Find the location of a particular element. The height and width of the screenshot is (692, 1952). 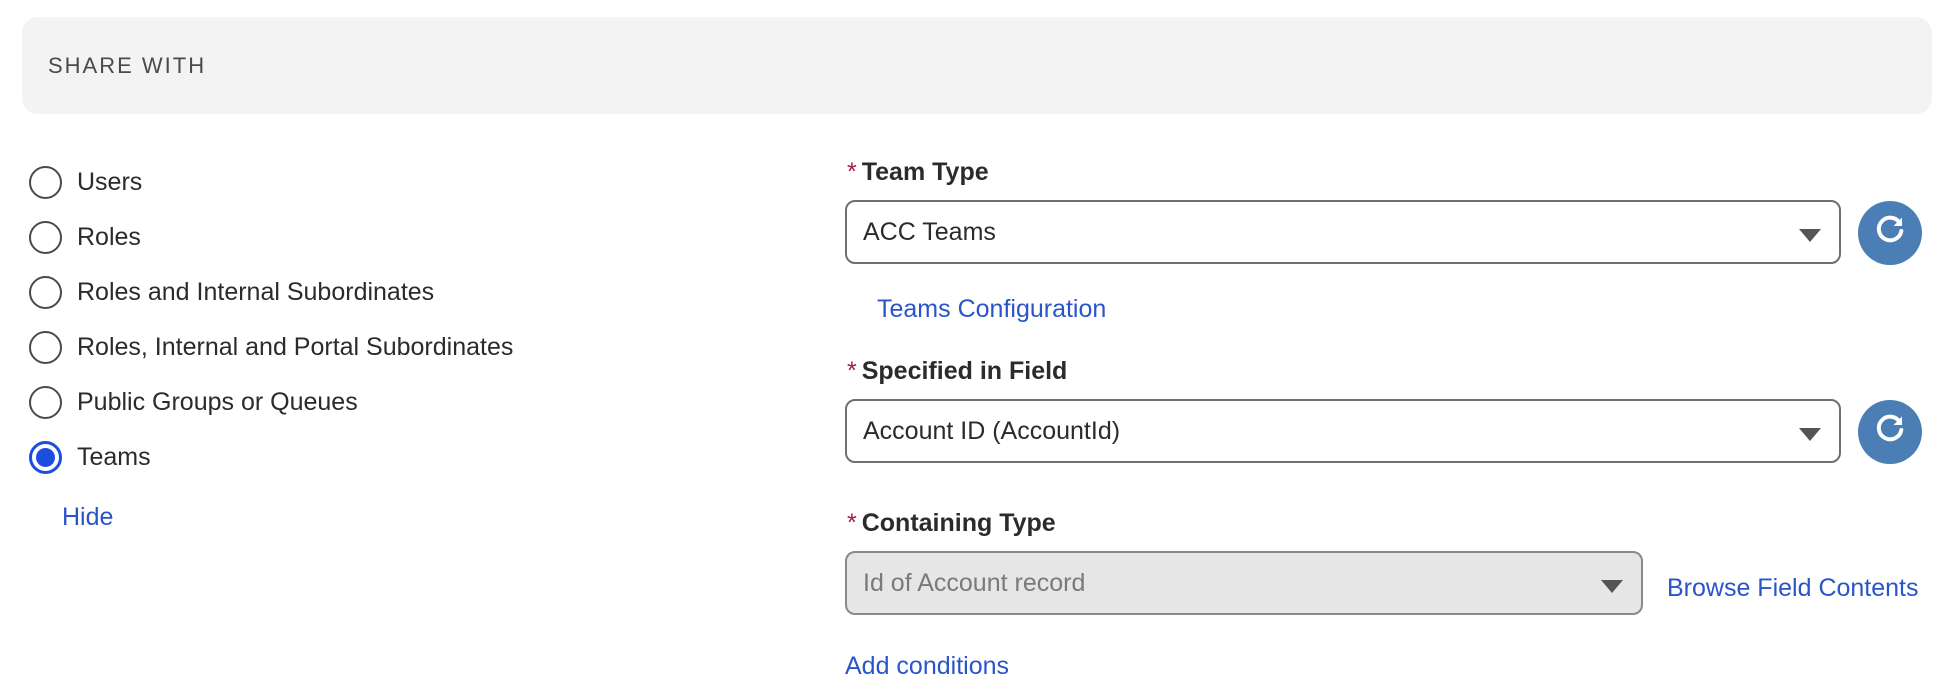

add-conditions-link: Add conditions is located at coordinates (927, 666).